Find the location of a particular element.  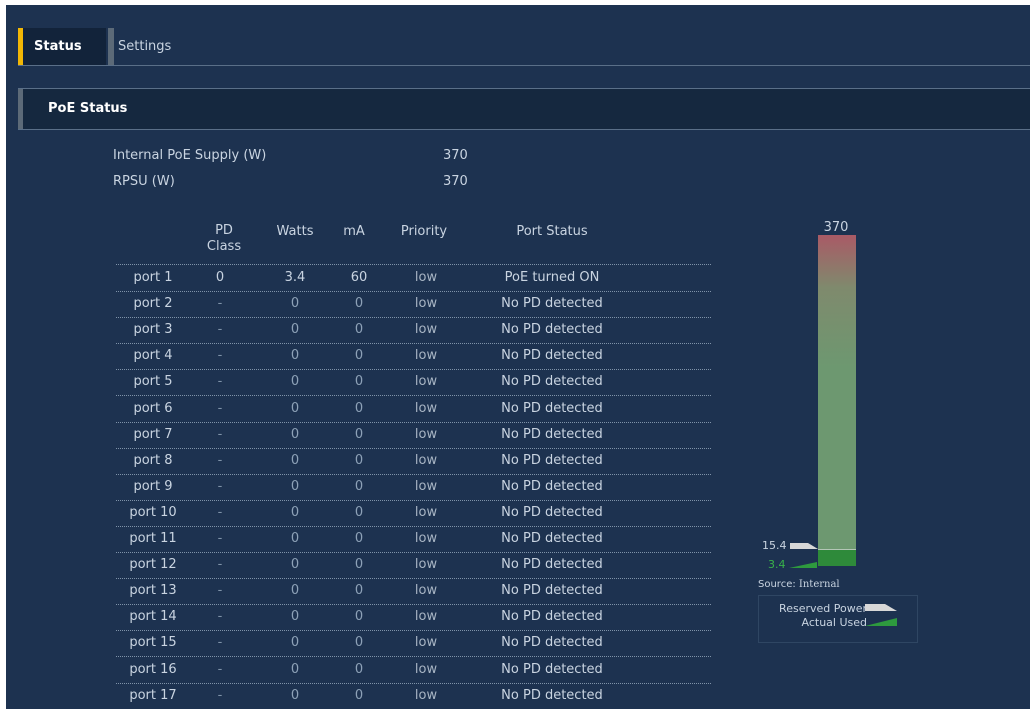

table-cell-pd-class: 0 is located at coordinates (220, 277).